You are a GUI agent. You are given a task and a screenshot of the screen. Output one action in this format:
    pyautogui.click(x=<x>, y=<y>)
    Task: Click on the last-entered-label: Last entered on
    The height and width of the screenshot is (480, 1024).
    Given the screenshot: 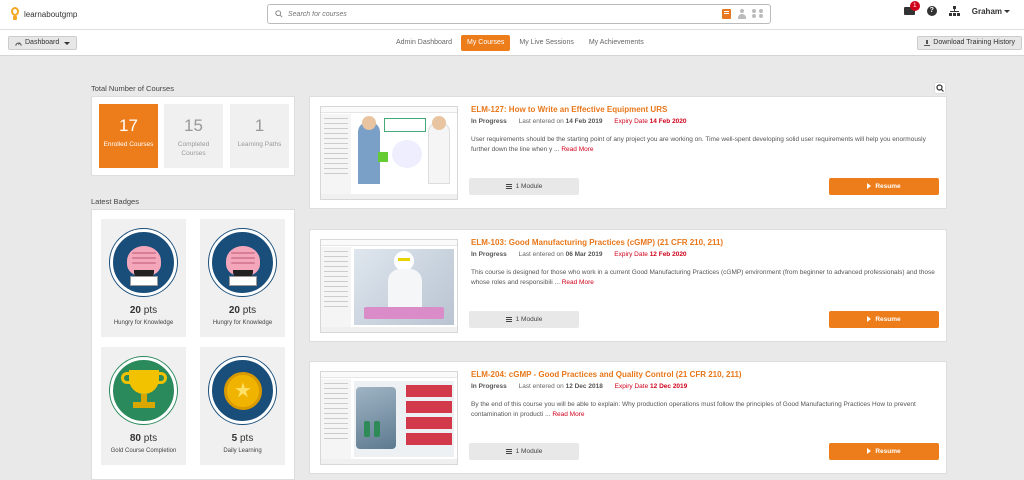 What is the action you would take?
    pyautogui.click(x=541, y=121)
    